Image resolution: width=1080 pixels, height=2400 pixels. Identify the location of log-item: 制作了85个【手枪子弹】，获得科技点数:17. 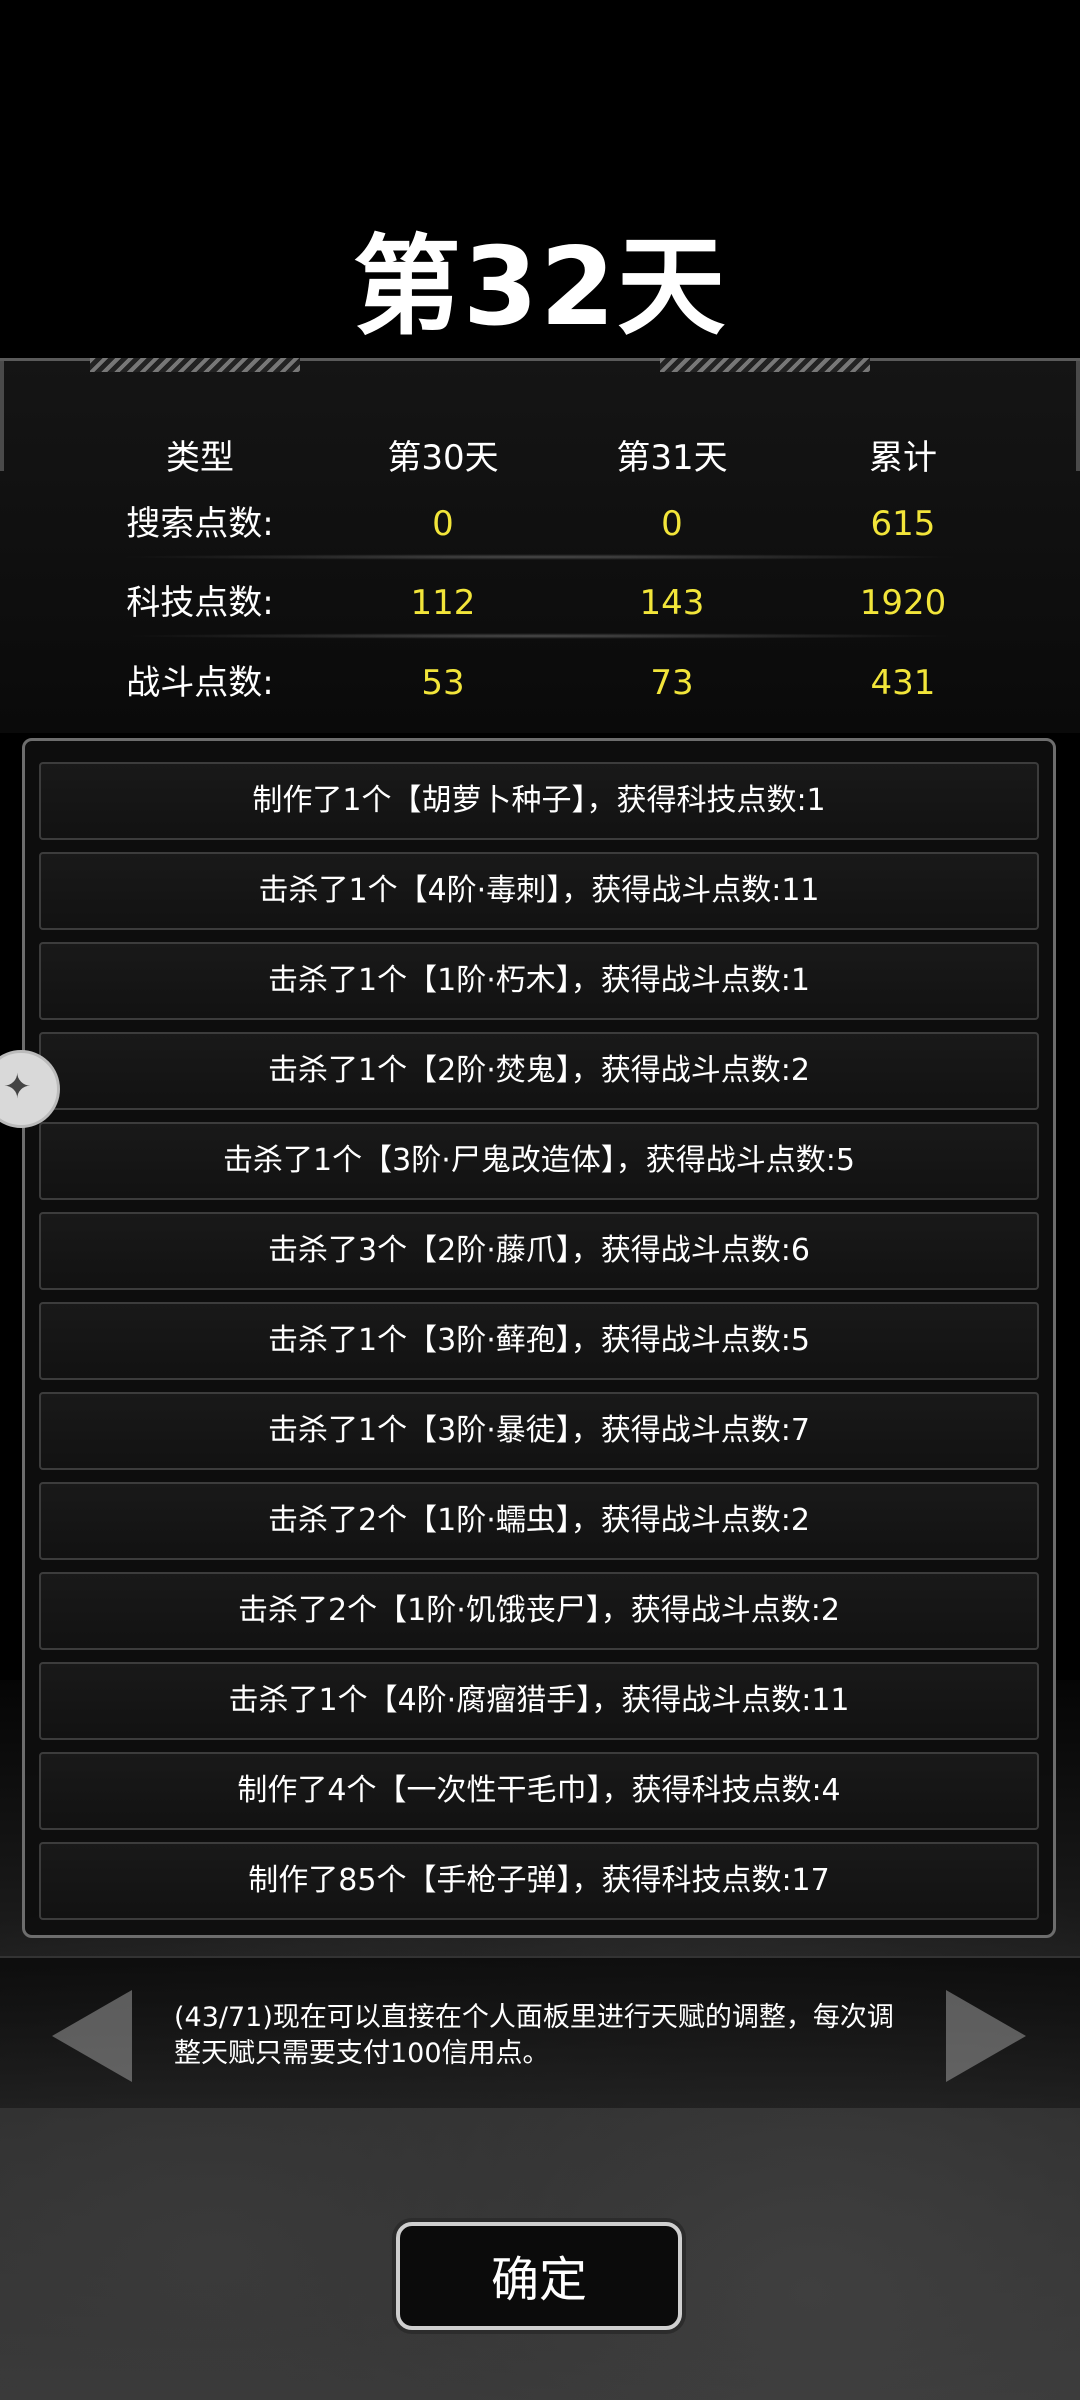
(539, 1881).